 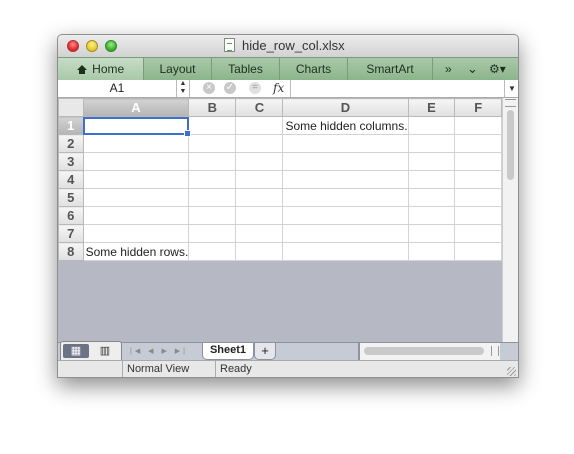 I want to click on tab-home: Home, so click(x=101, y=69).